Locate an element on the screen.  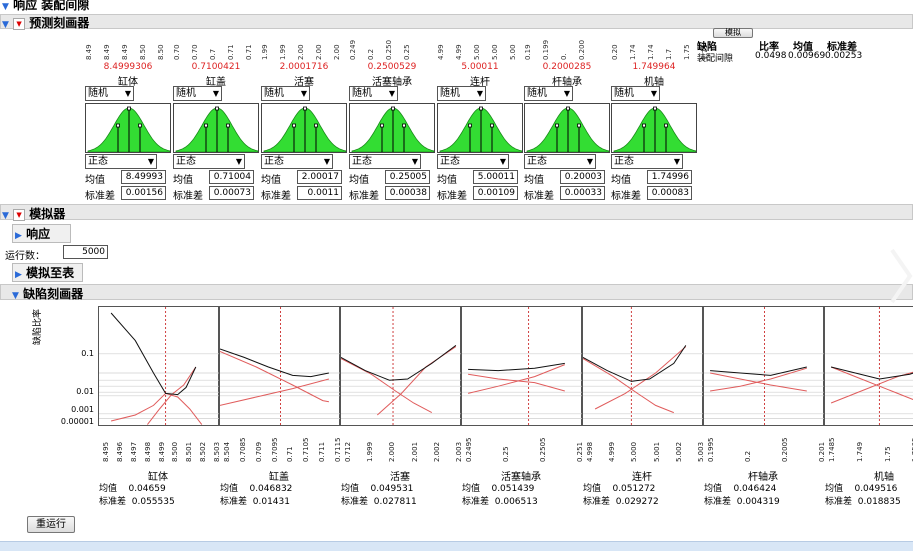
mean-input: 0.25005 is located at coordinates (407, 177).